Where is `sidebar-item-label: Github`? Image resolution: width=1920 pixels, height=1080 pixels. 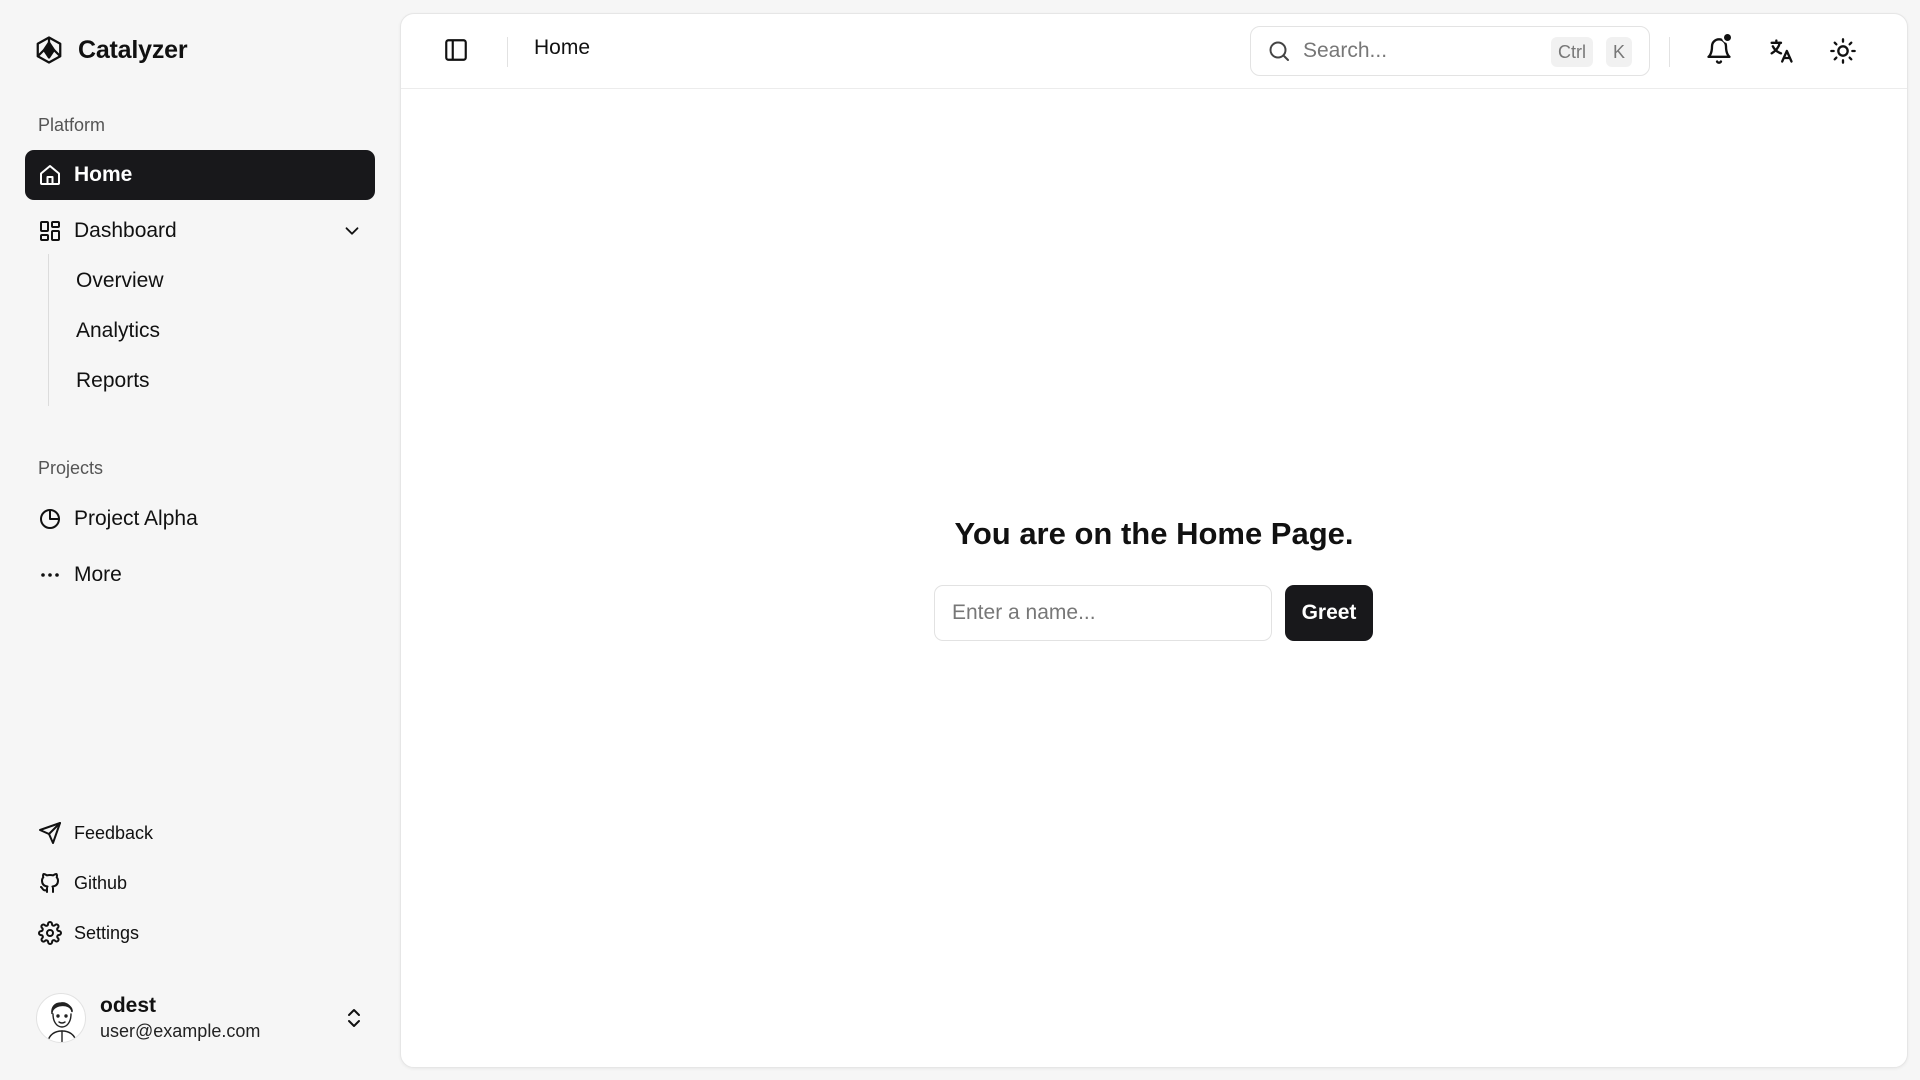
sidebar-item-label: Github is located at coordinates (101, 882).